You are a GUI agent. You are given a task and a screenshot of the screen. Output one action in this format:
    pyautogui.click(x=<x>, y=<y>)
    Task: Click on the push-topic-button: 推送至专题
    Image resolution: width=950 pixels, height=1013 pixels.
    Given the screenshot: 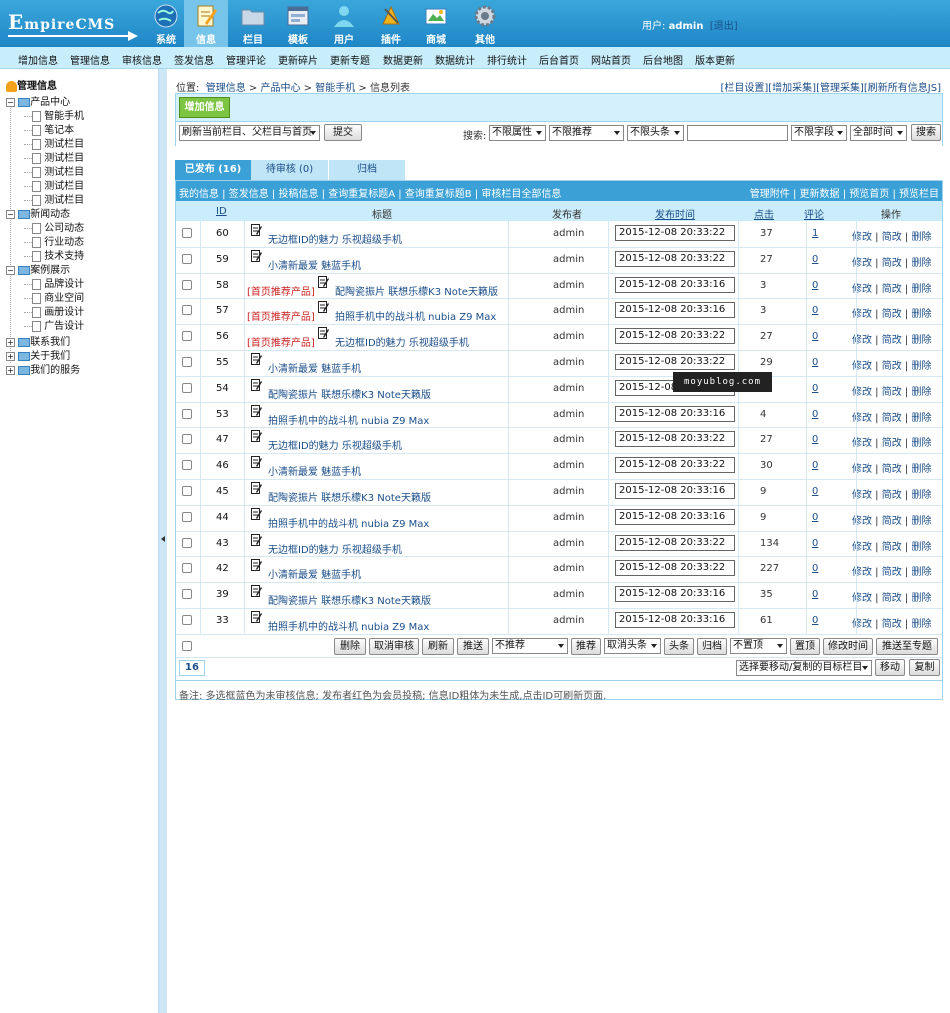 What is the action you would take?
    pyautogui.click(x=907, y=646)
    